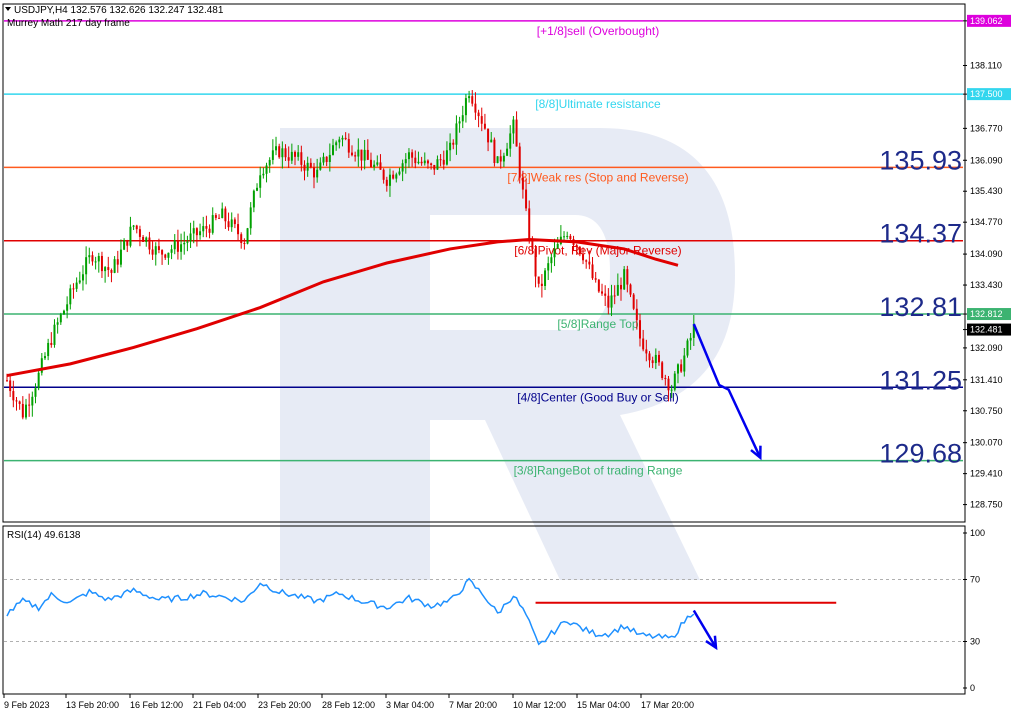 Image resolution: width=1014 pixels, height=716 pixels. What do you see at coordinates (920, 160) in the screenshot?
I see `level-value-label: 135.93` at bounding box center [920, 160].